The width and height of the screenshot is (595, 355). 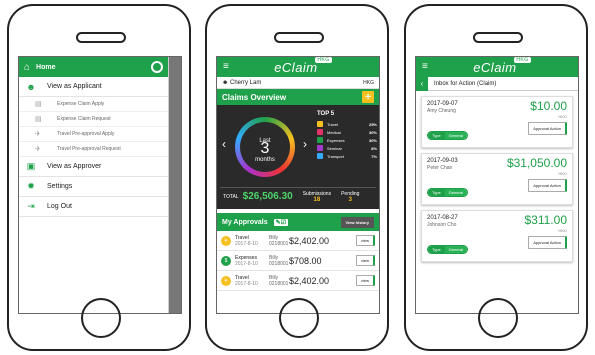 I want to click on top5-row: Medical 30%, so click(x=347, y=132).